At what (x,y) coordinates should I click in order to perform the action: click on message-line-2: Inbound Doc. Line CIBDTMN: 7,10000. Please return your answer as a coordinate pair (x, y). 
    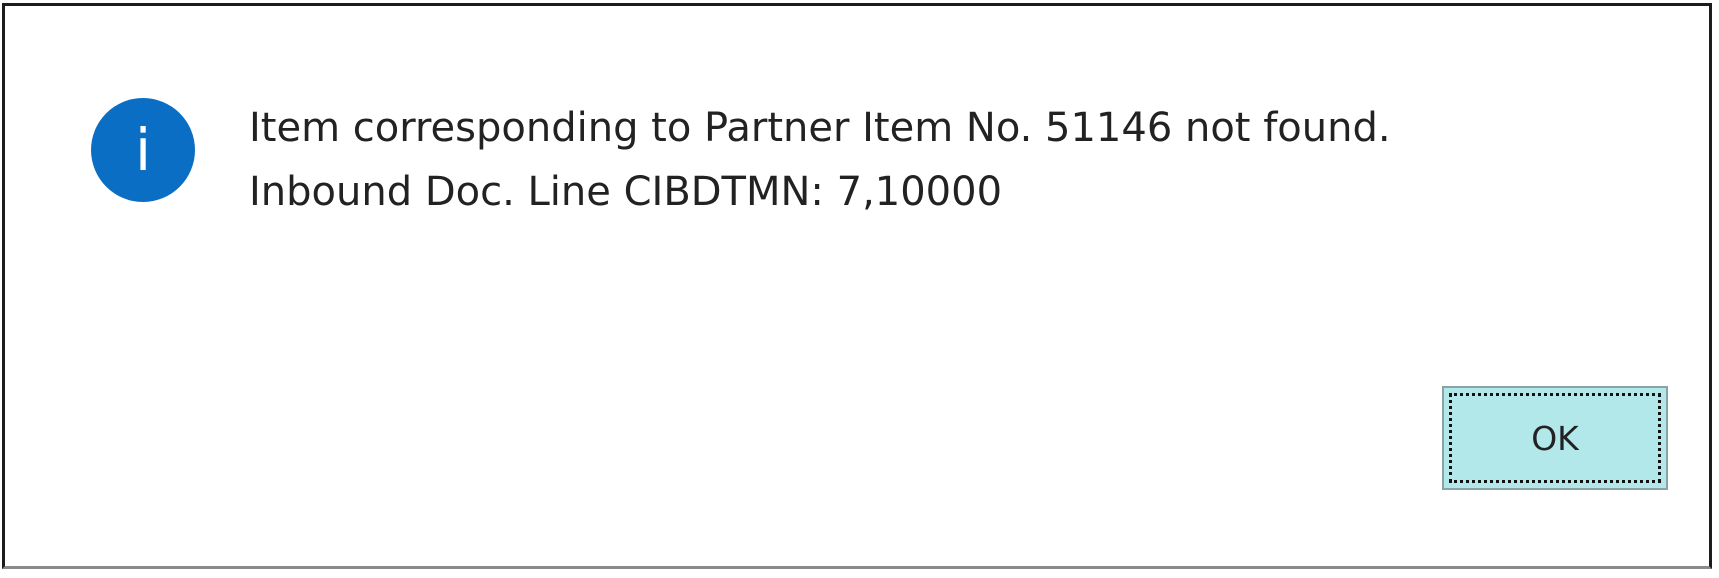
    Looking at the image, I should click on (626, 192).